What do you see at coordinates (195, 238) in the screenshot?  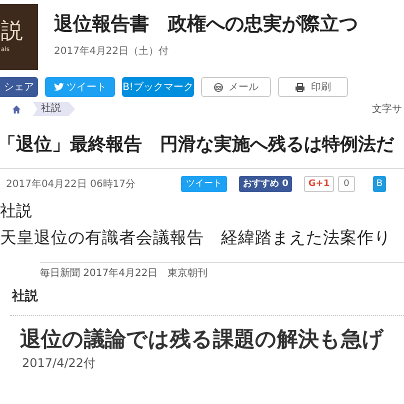 I see `article-title: 天皇退位の有識者会議報告 経緯踏まえた法案作り` at bounding box center [195, 238].